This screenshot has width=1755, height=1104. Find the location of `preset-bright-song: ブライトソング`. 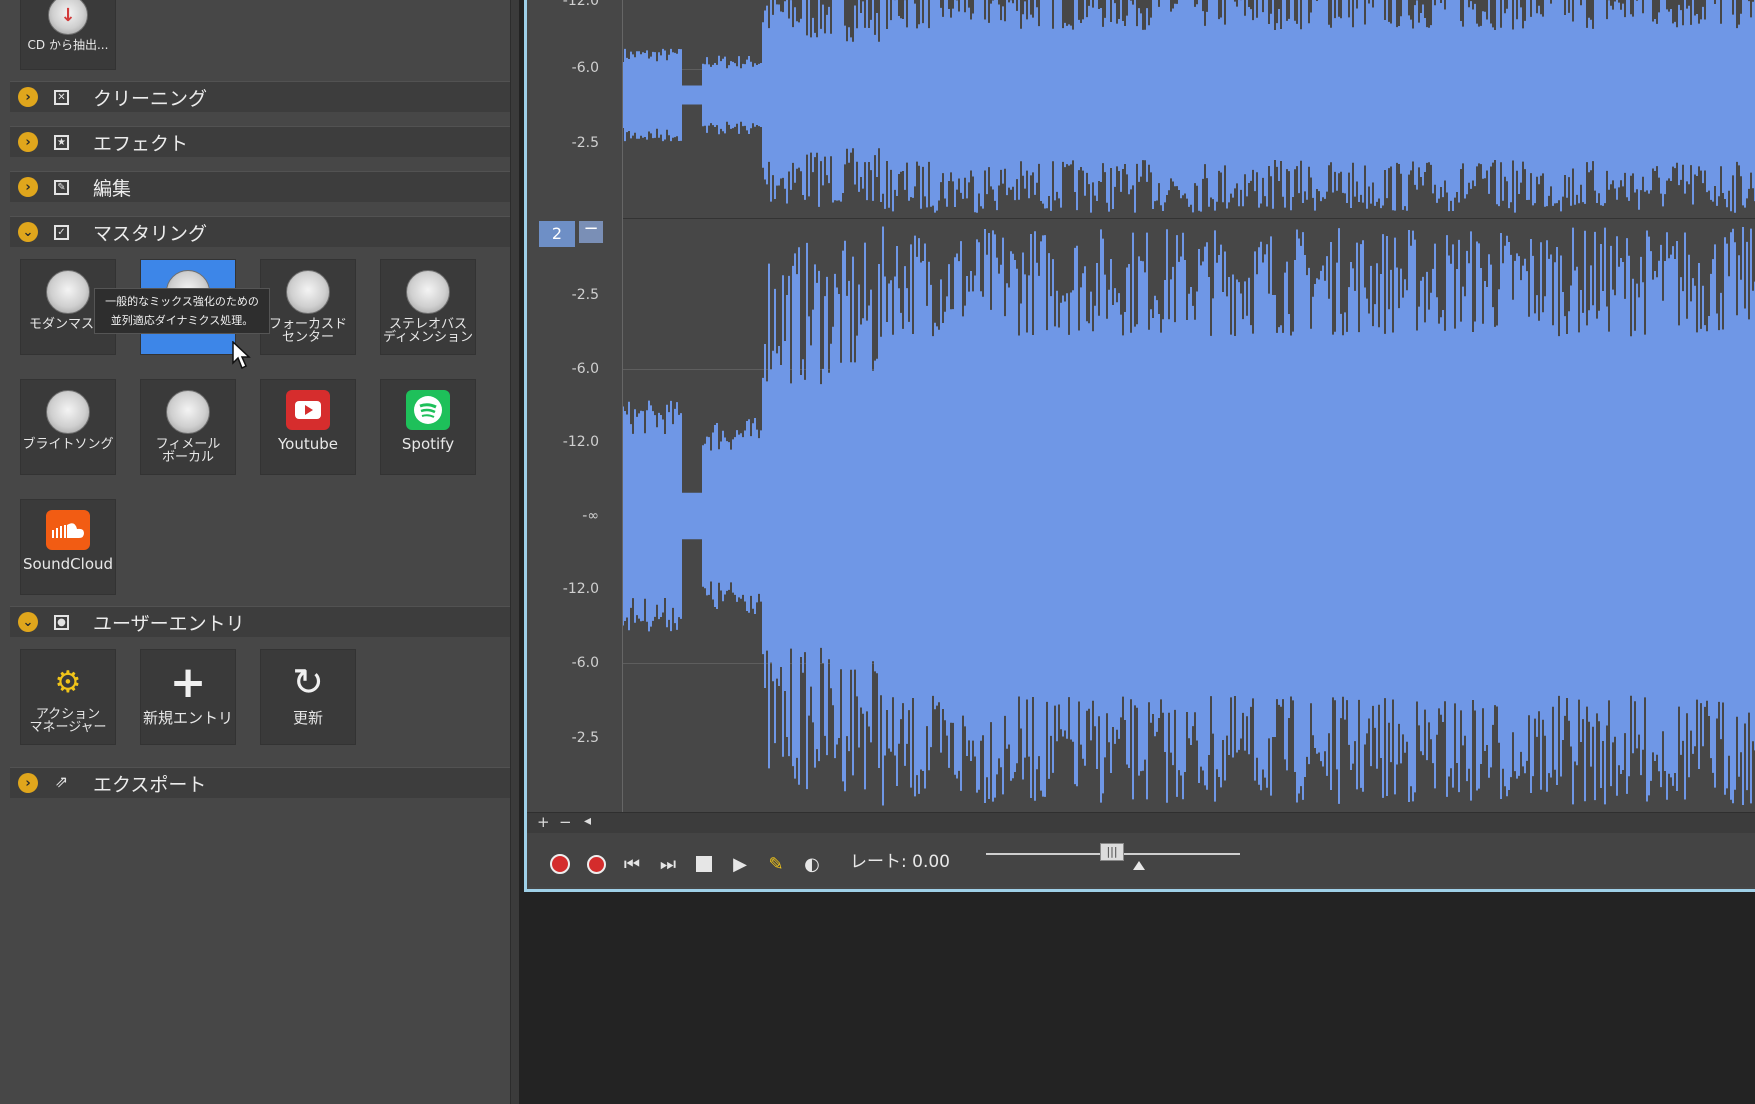

preset-bright-song: ブライトソング is located at coordinates (68, 427).